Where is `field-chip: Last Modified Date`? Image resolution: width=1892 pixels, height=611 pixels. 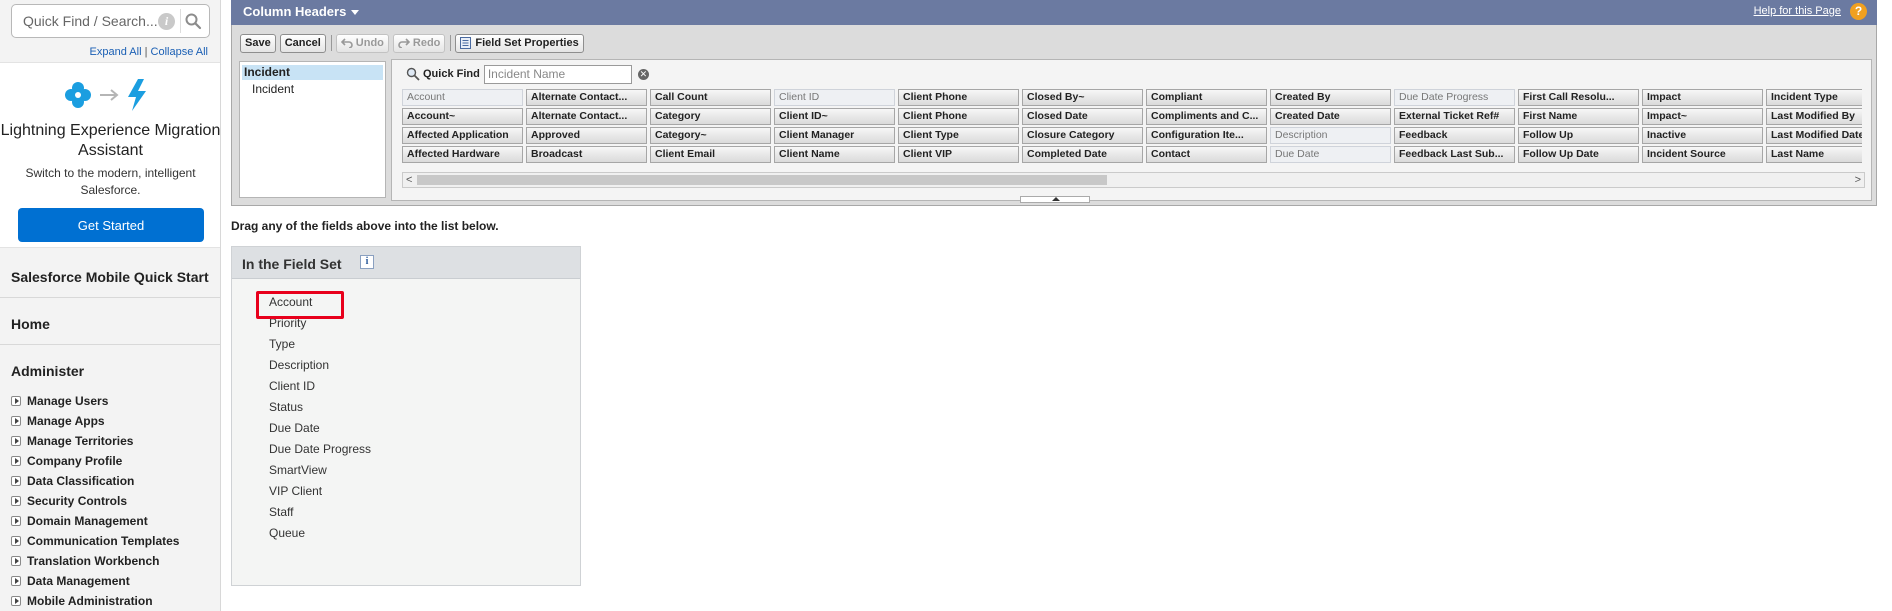 field-chip: Last Modified Date is located at coordinates (1814, 135).